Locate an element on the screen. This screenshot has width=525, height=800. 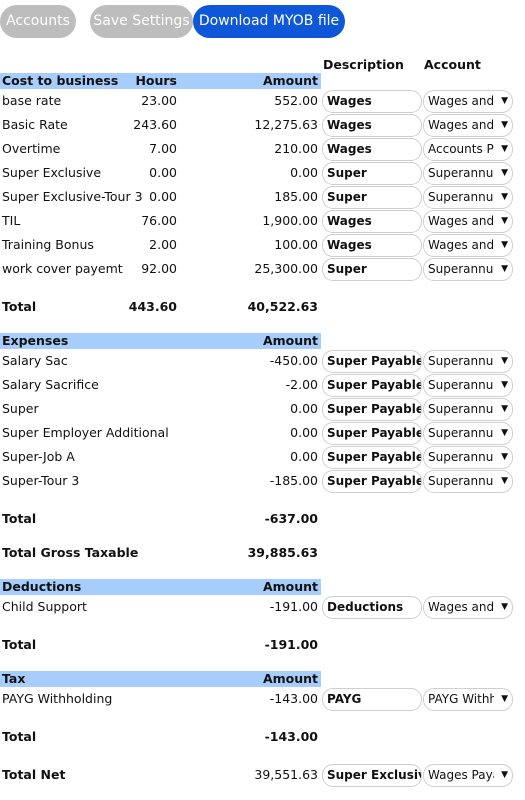
table-row: Child Support -191.00 Deductions Wages and ▼ is located at coordinates (262, 608).